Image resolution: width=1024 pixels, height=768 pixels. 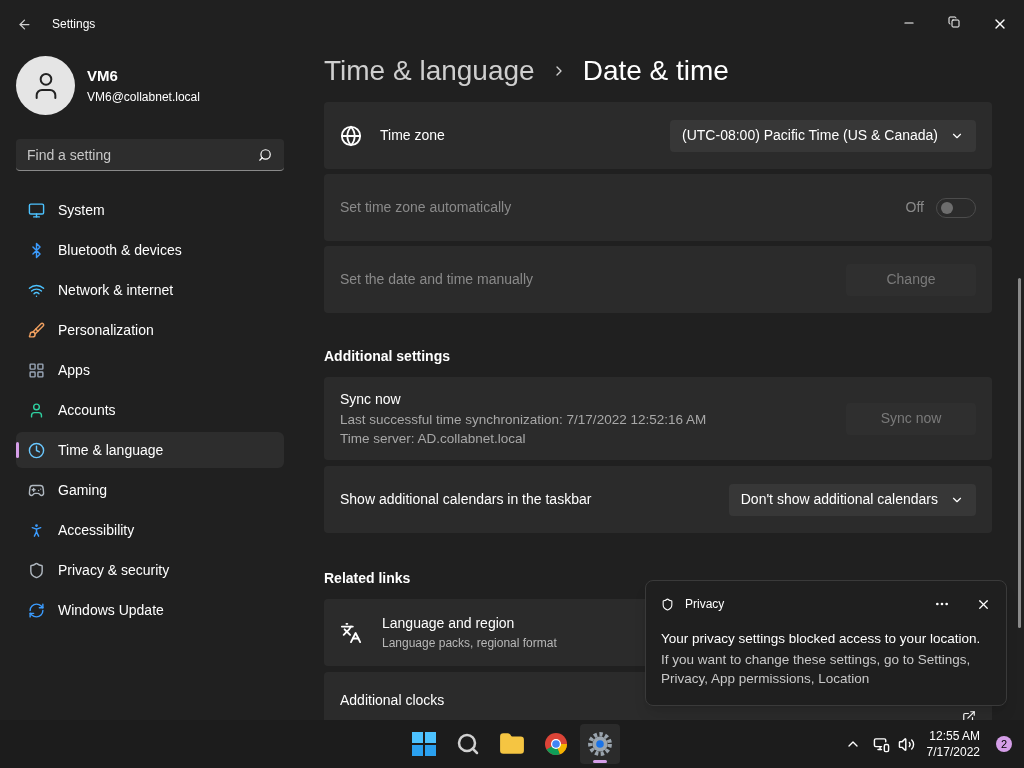 I want to click on link-description: Language packs, regional format, so click(x=469, y=643).